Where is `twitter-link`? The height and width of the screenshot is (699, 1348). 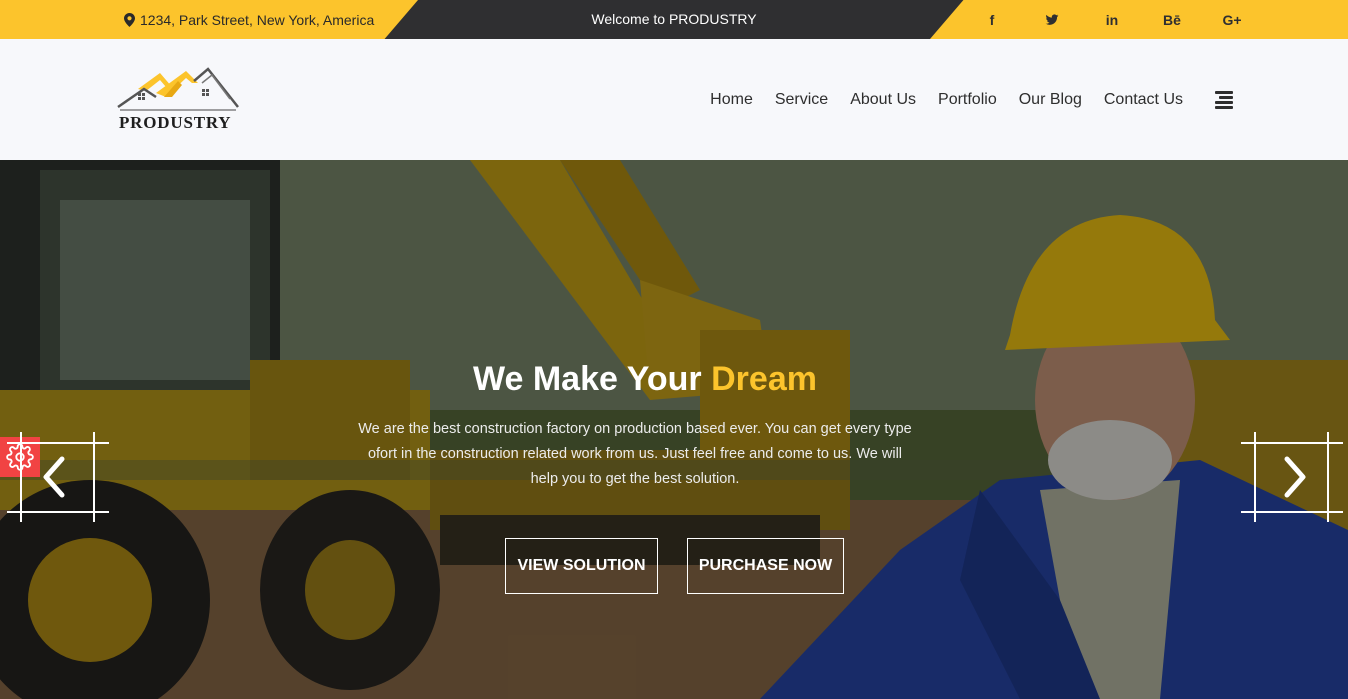 twitter-link is located at coordinates (1052, 19).